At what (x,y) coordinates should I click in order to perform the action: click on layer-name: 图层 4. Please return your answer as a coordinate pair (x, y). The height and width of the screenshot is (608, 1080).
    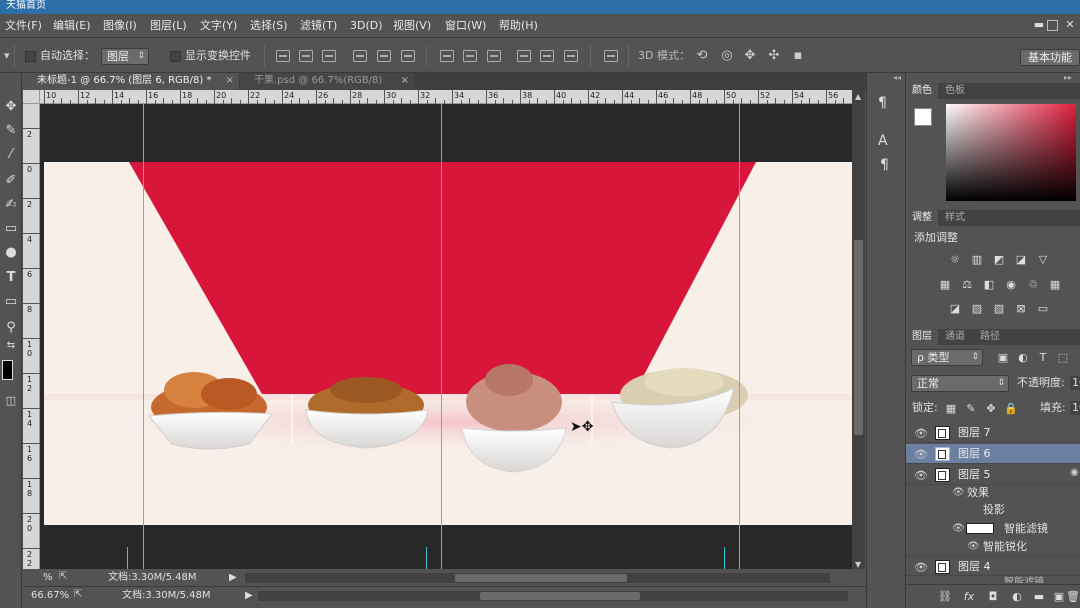
    Looking at the image, I should click on (974, 567).